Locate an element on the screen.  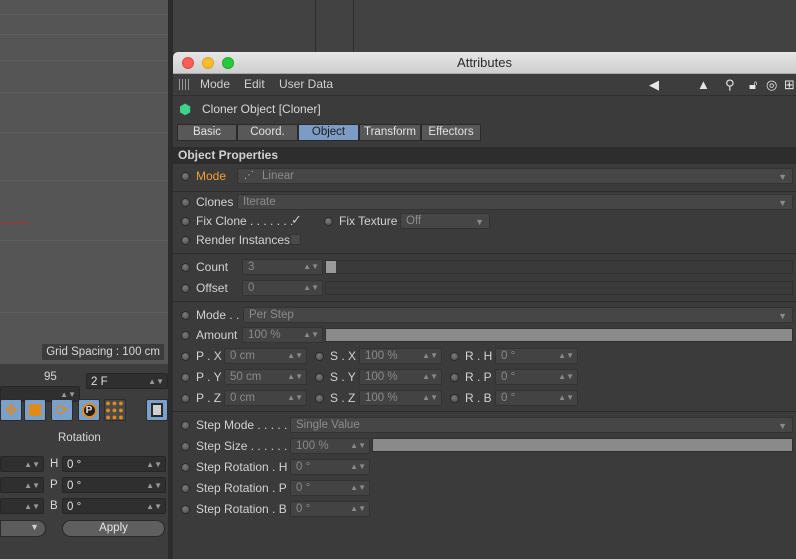
scale-icon is located at coordinates (35, 410).